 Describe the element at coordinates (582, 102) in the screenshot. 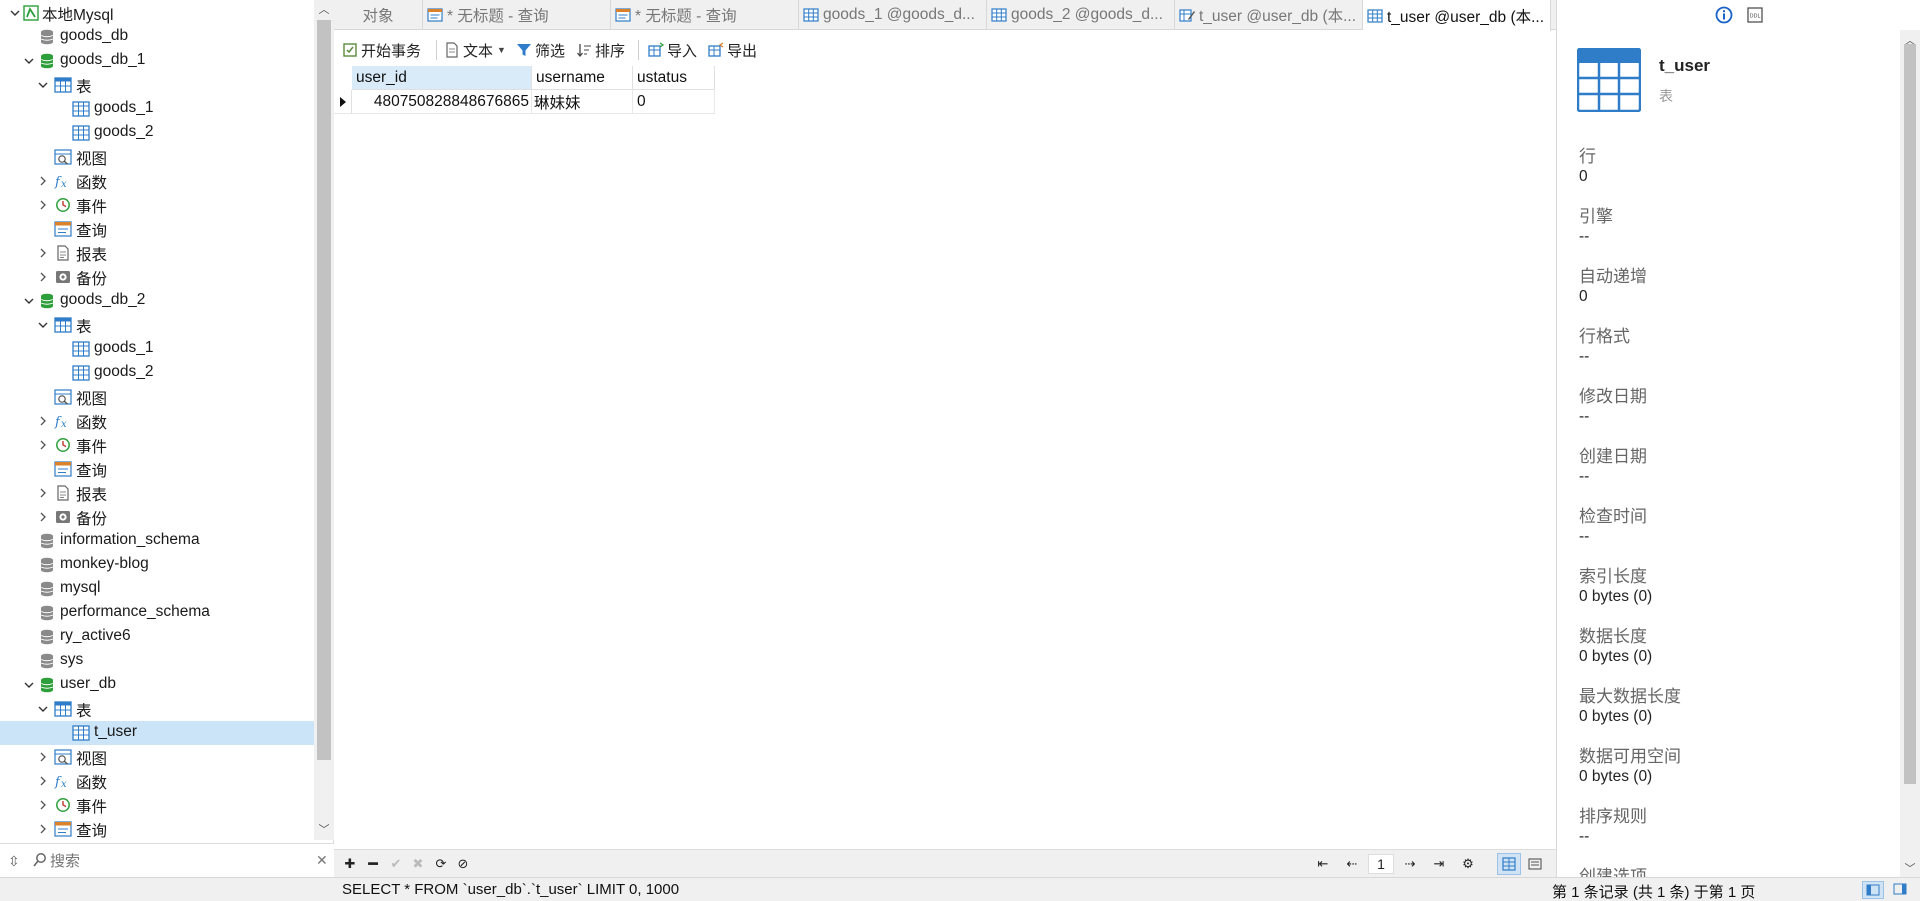

I see `grid-cell: 琳妹妹` at that location.